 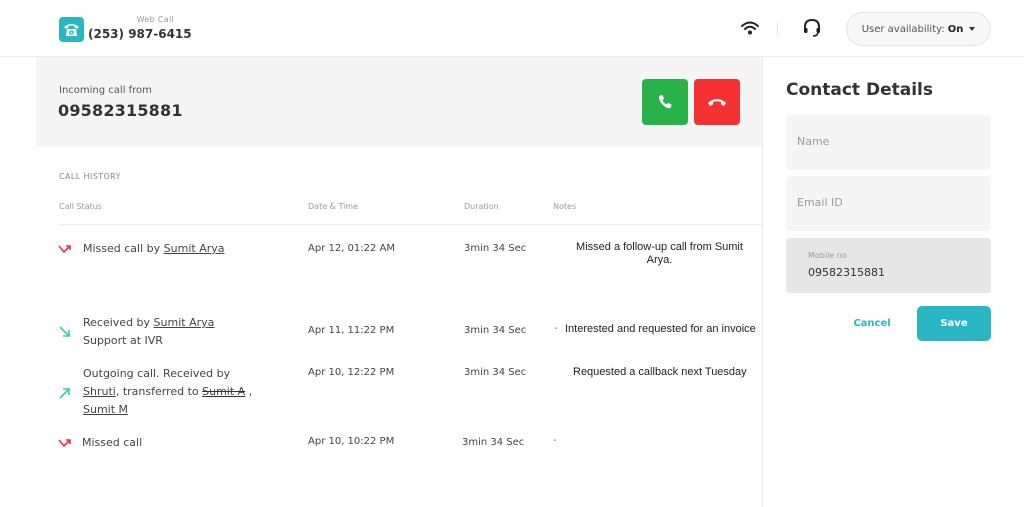 I want to click on call-datetime: Apr 12, 01:22 AM, so click(x=352, y=248).